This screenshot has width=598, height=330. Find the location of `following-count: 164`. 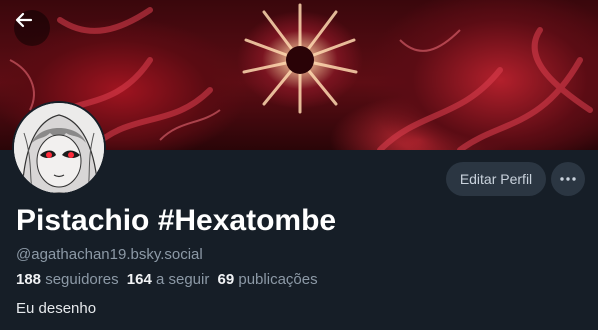

following-count: 164 is located at coordinates (139, 279).